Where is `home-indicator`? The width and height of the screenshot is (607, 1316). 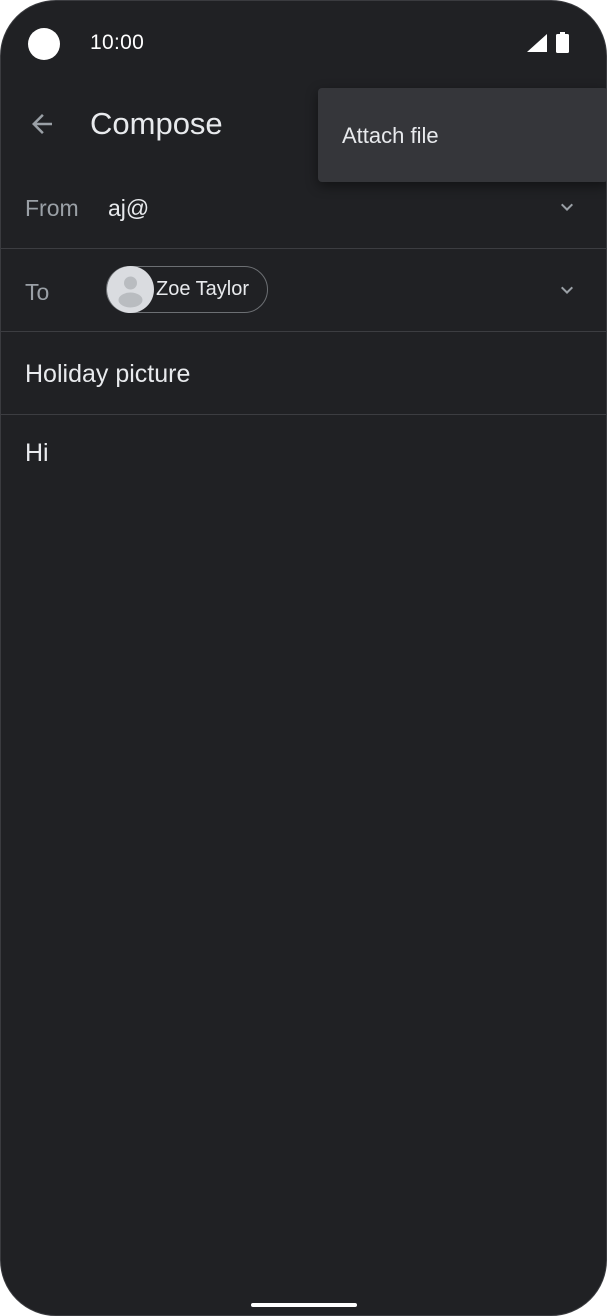 home-indicator is located at coordinates (304, 1305).